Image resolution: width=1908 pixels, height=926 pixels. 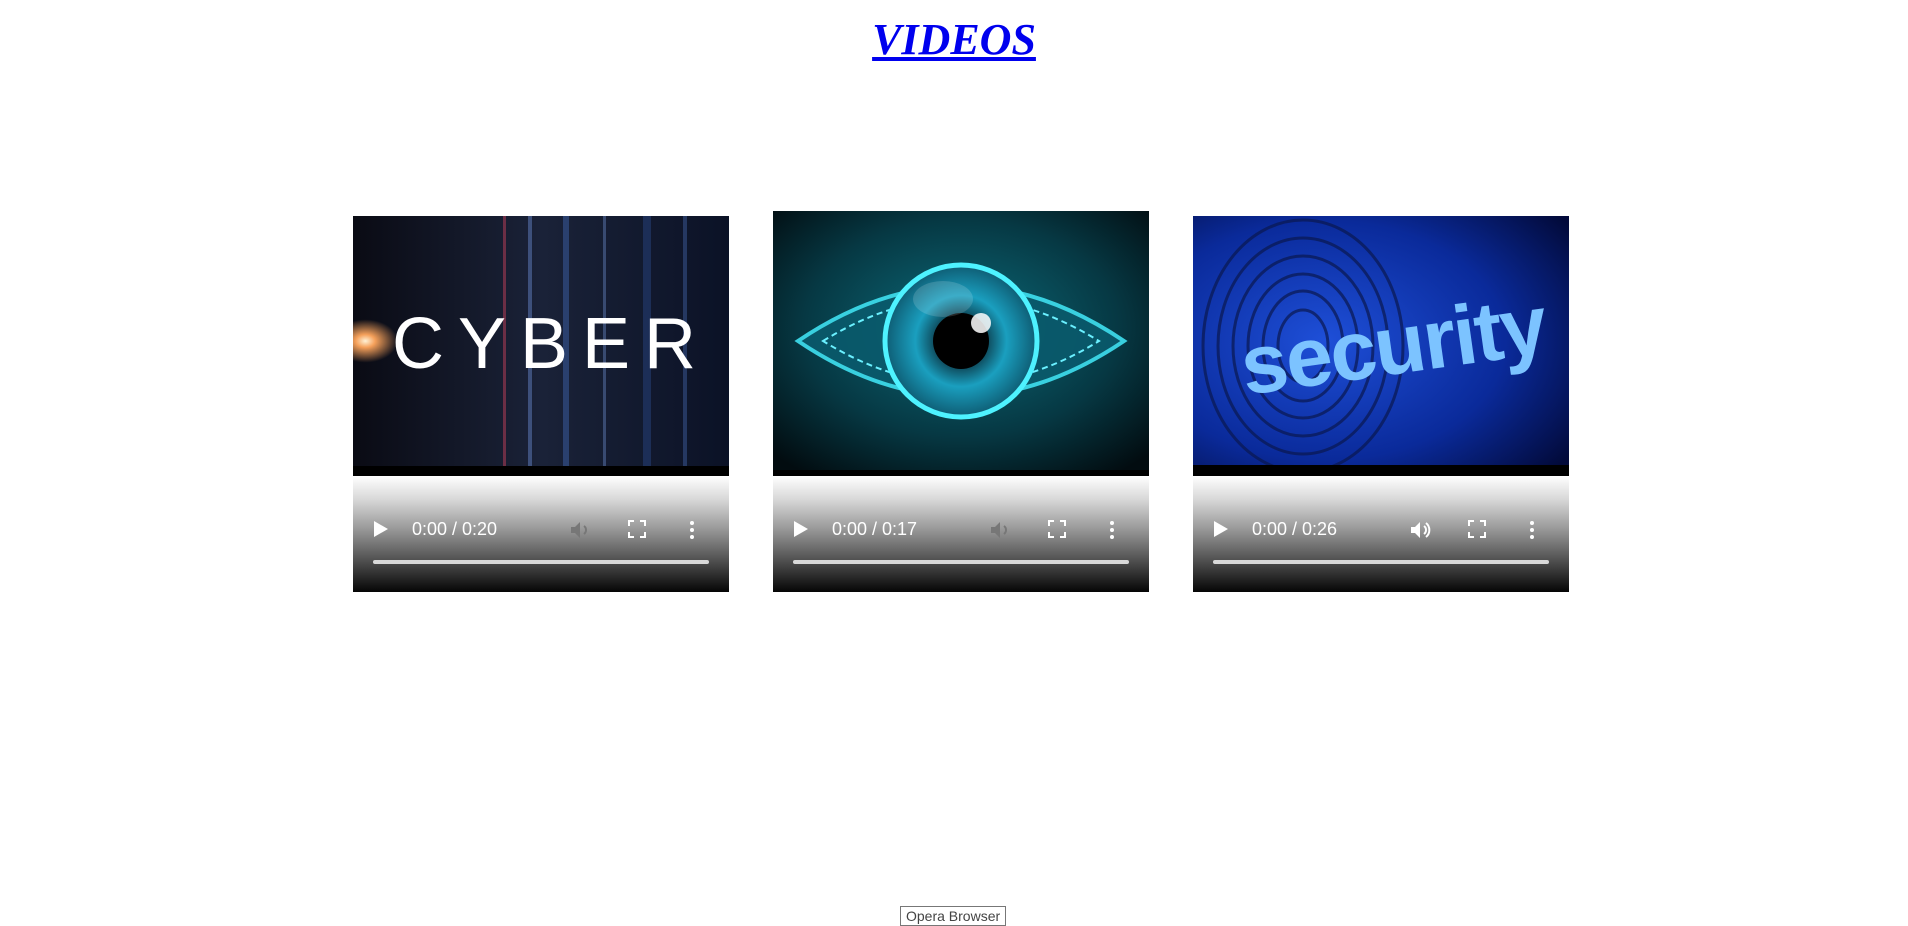 I want to click on page-title-link: VIDEOS, so click(x=954, y=39).